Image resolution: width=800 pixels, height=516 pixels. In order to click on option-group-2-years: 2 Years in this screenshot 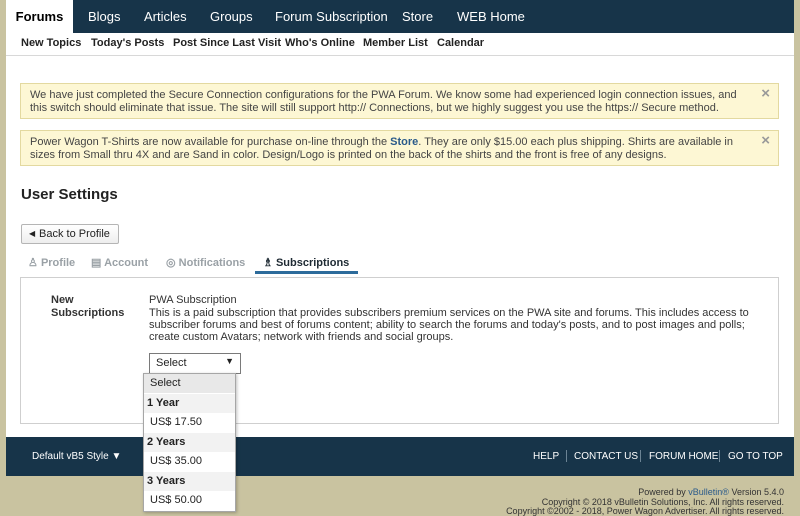, I will do `click(189, 442)`.